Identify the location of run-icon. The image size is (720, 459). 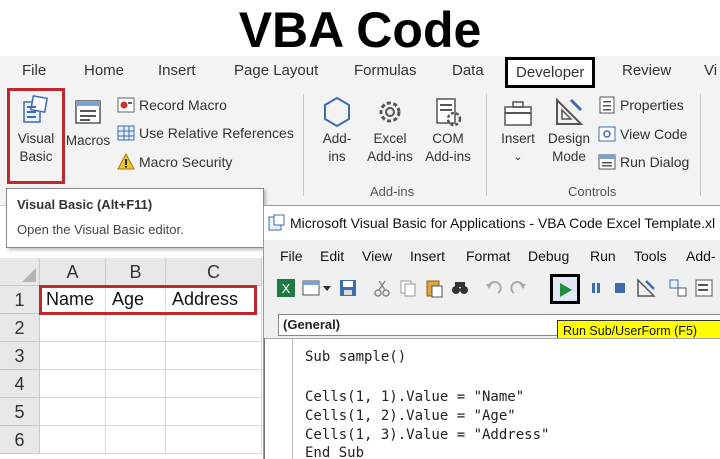
(565, 290).